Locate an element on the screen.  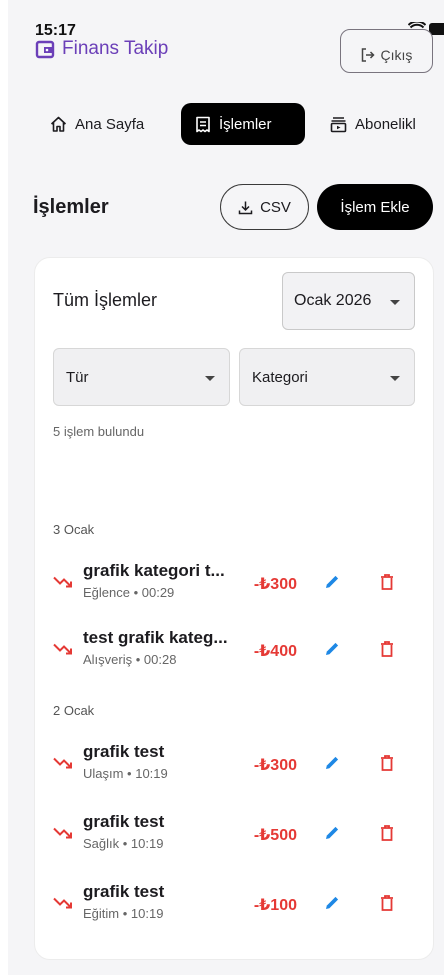
csv-export-button: CSV is located at coordinates (264, 207).